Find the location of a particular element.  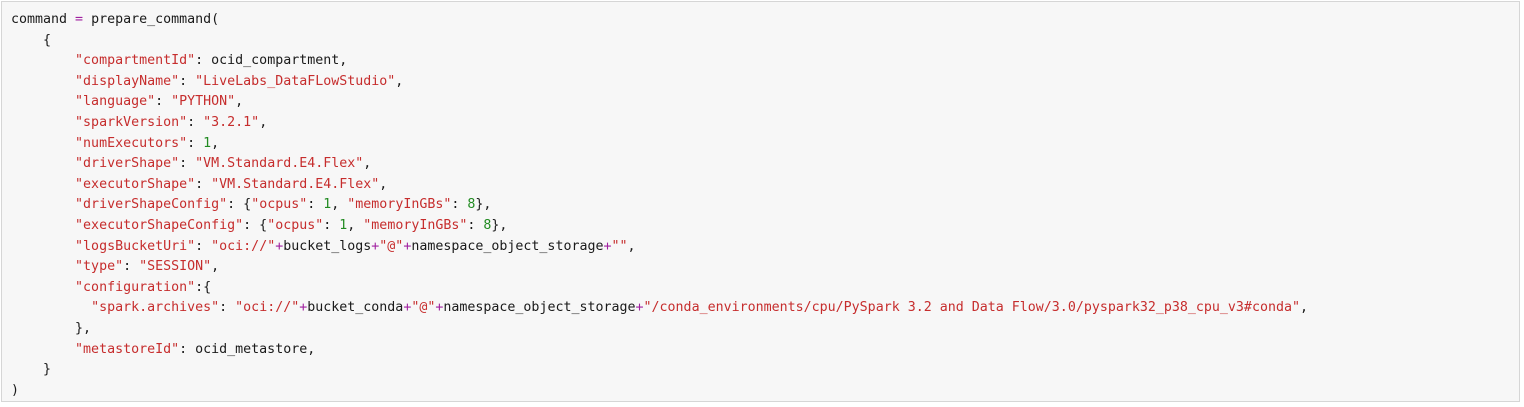

code-line: "numExecutors": 1, is located at coordinates (765, 144).